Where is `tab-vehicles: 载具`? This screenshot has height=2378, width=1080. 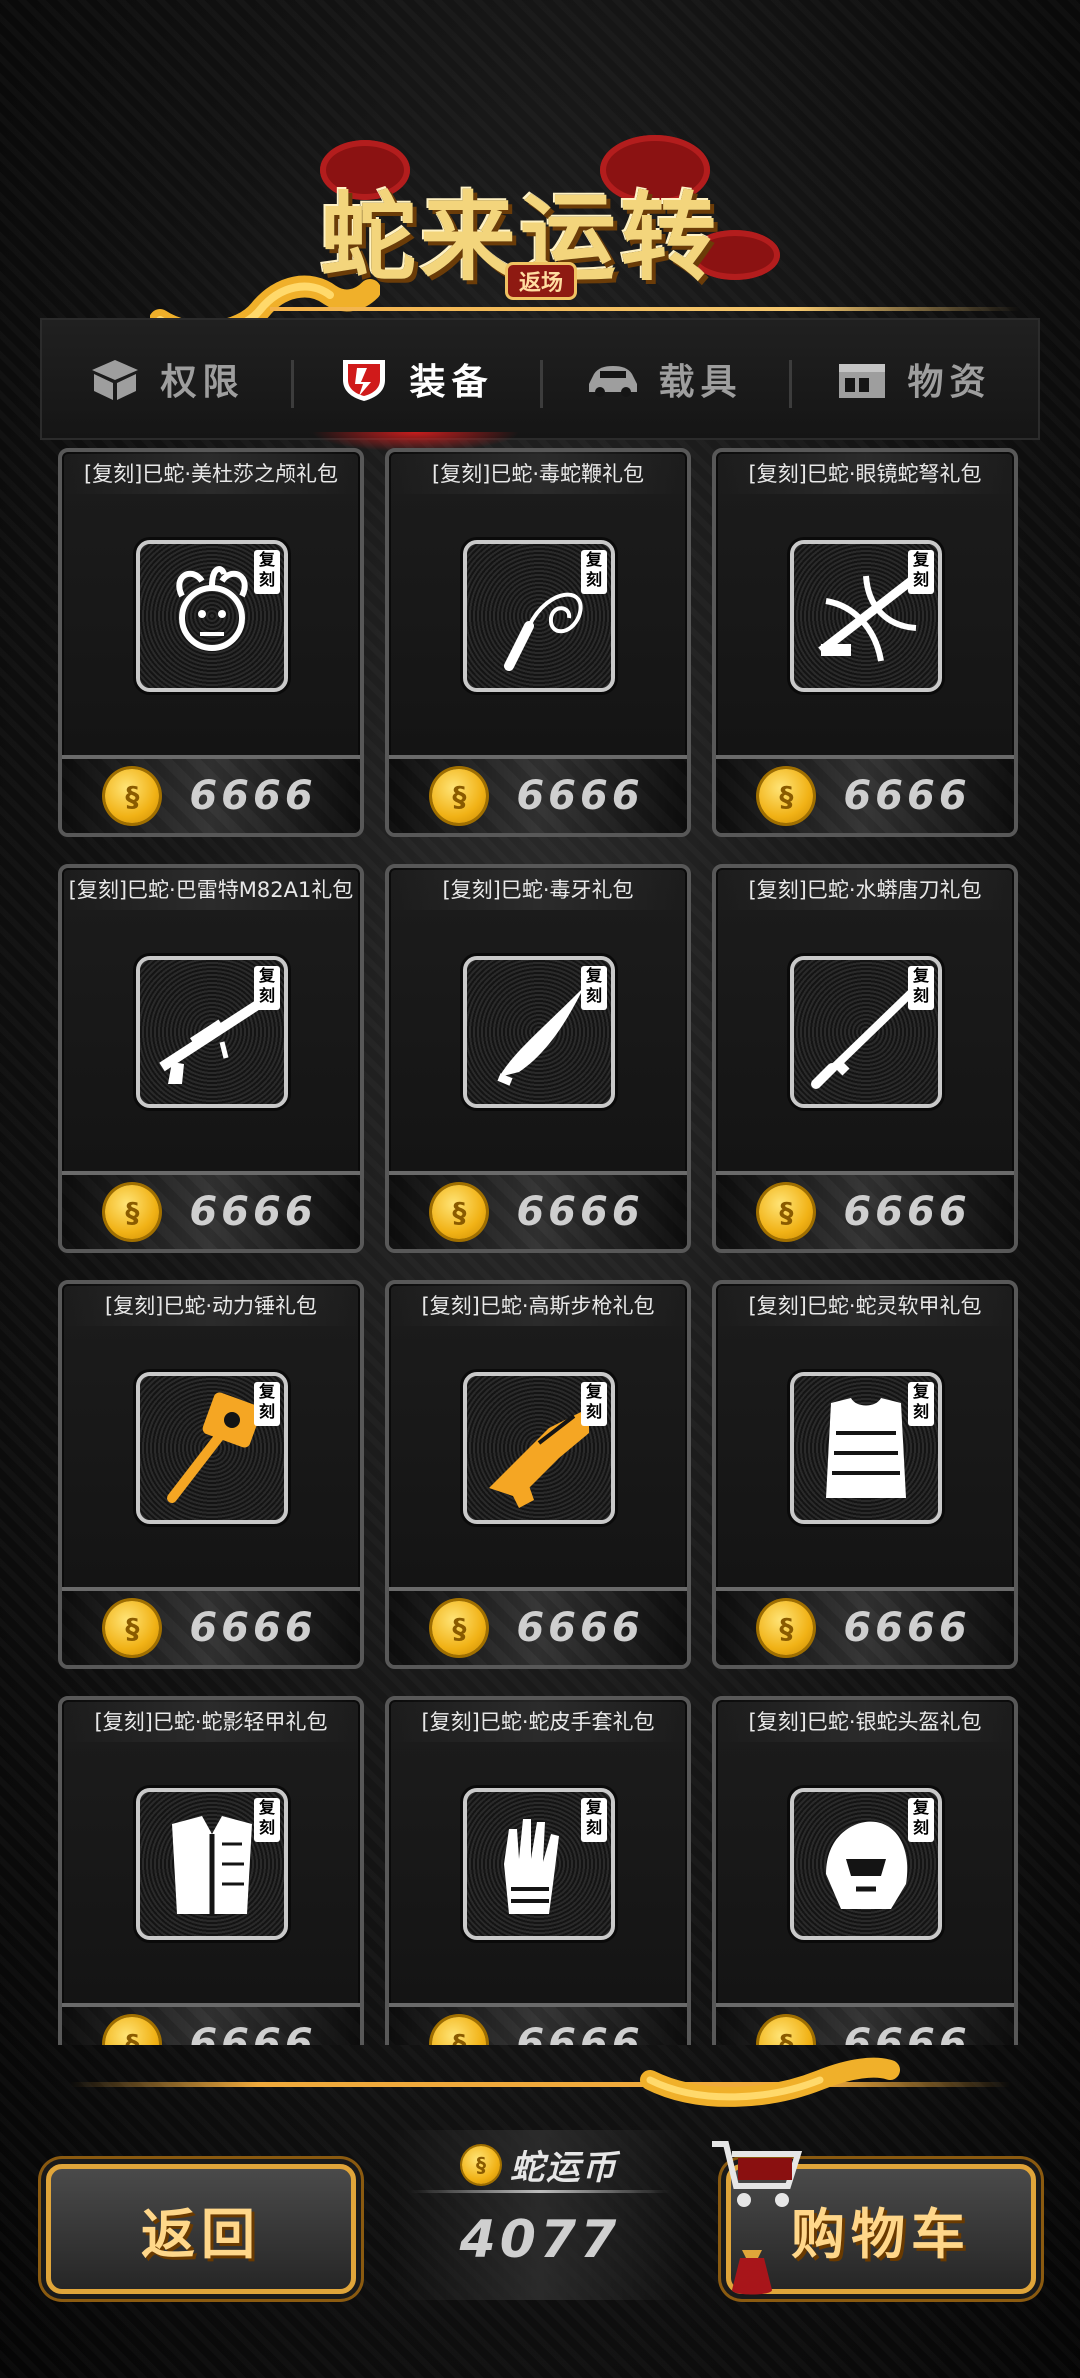
tab-vehicles: 载具 is located at coordinates (664, 379).